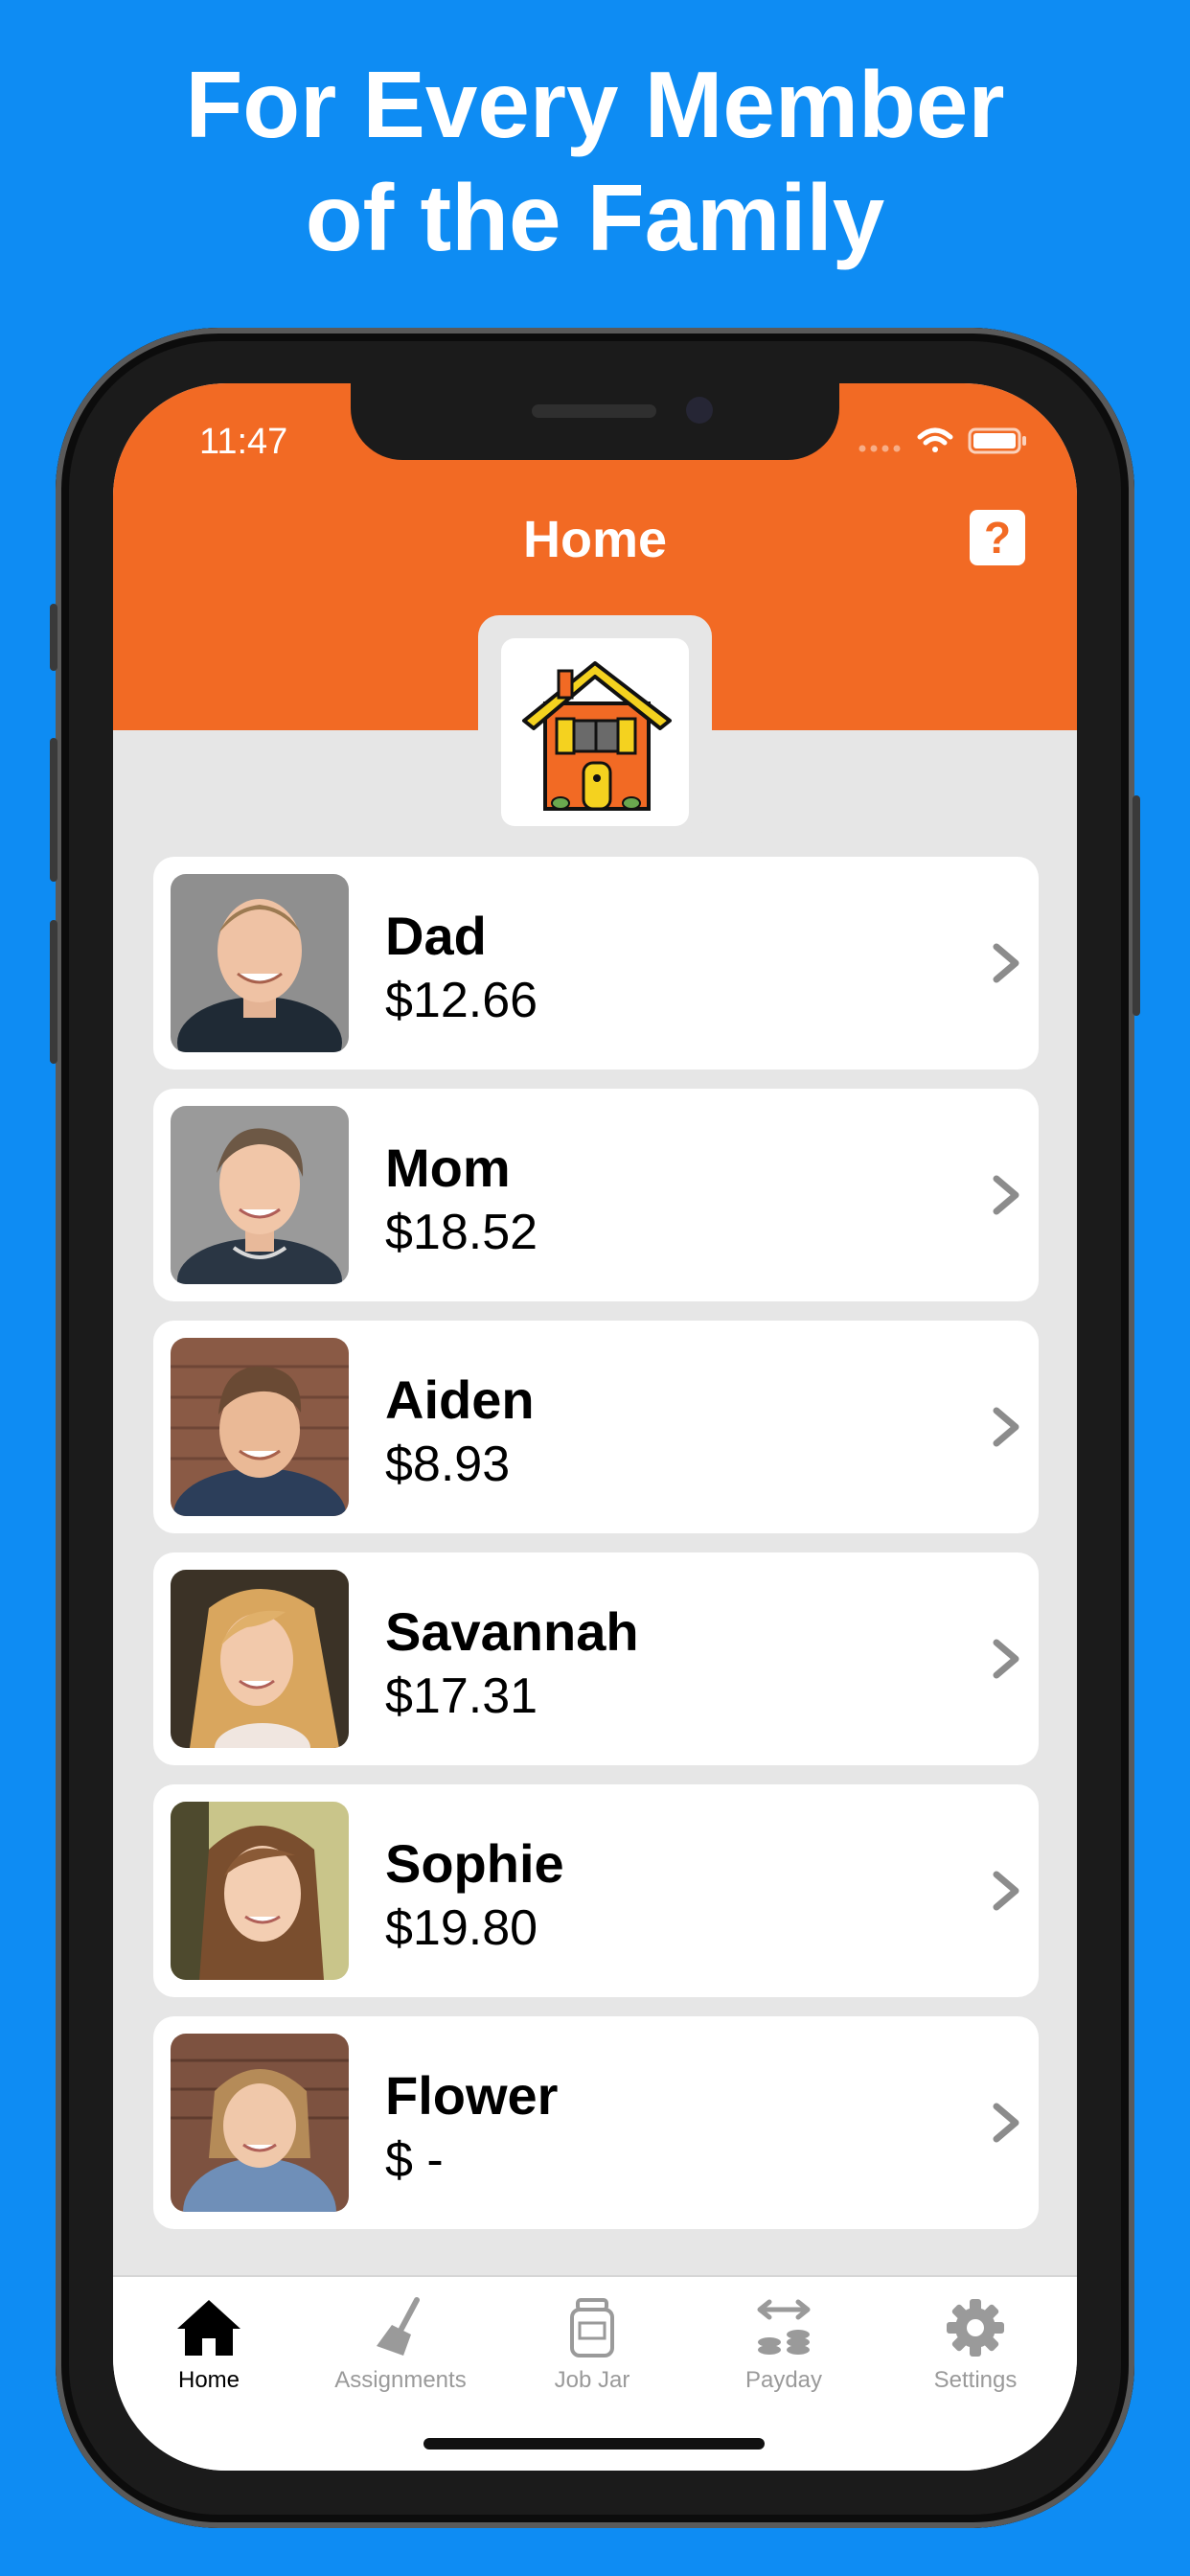 Image resolution: width=1190 pixels, height=2576 pixels. Describe the element at coordinates (472, 2095) in the screenshot. I see `member-name: Flower` at that location.